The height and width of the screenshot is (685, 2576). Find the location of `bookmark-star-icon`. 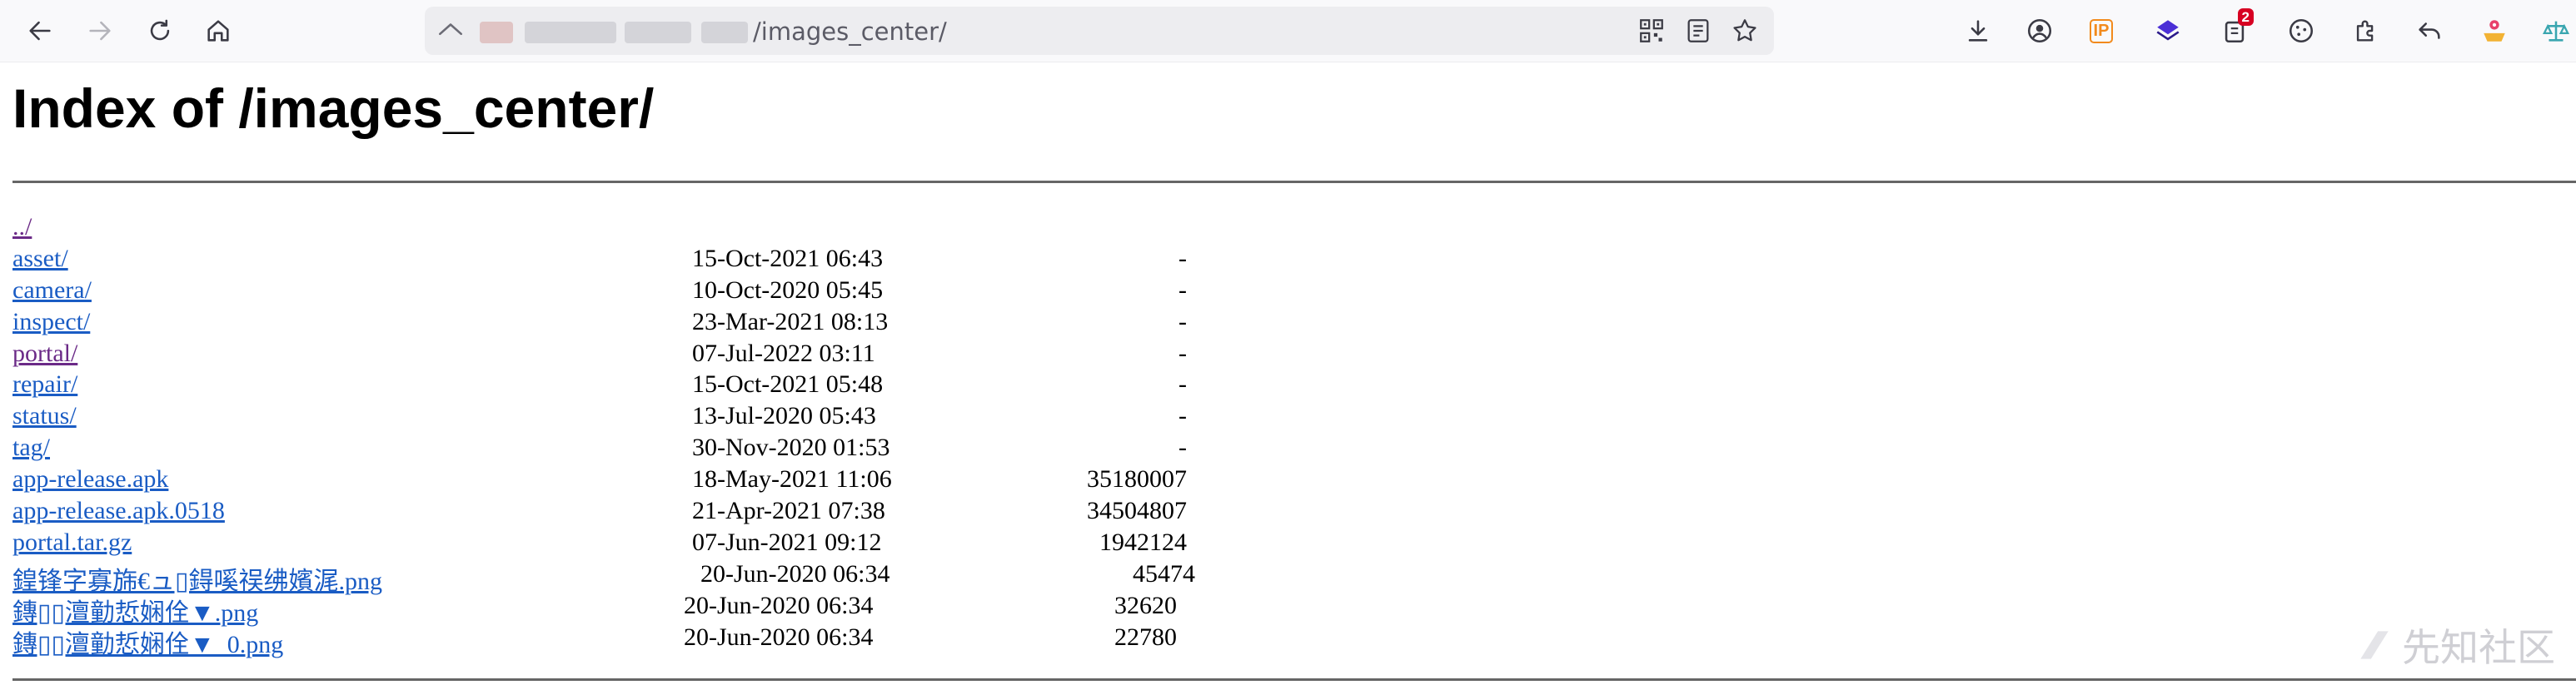

bookmark-star-icon is located at coordinates (1745, 31).